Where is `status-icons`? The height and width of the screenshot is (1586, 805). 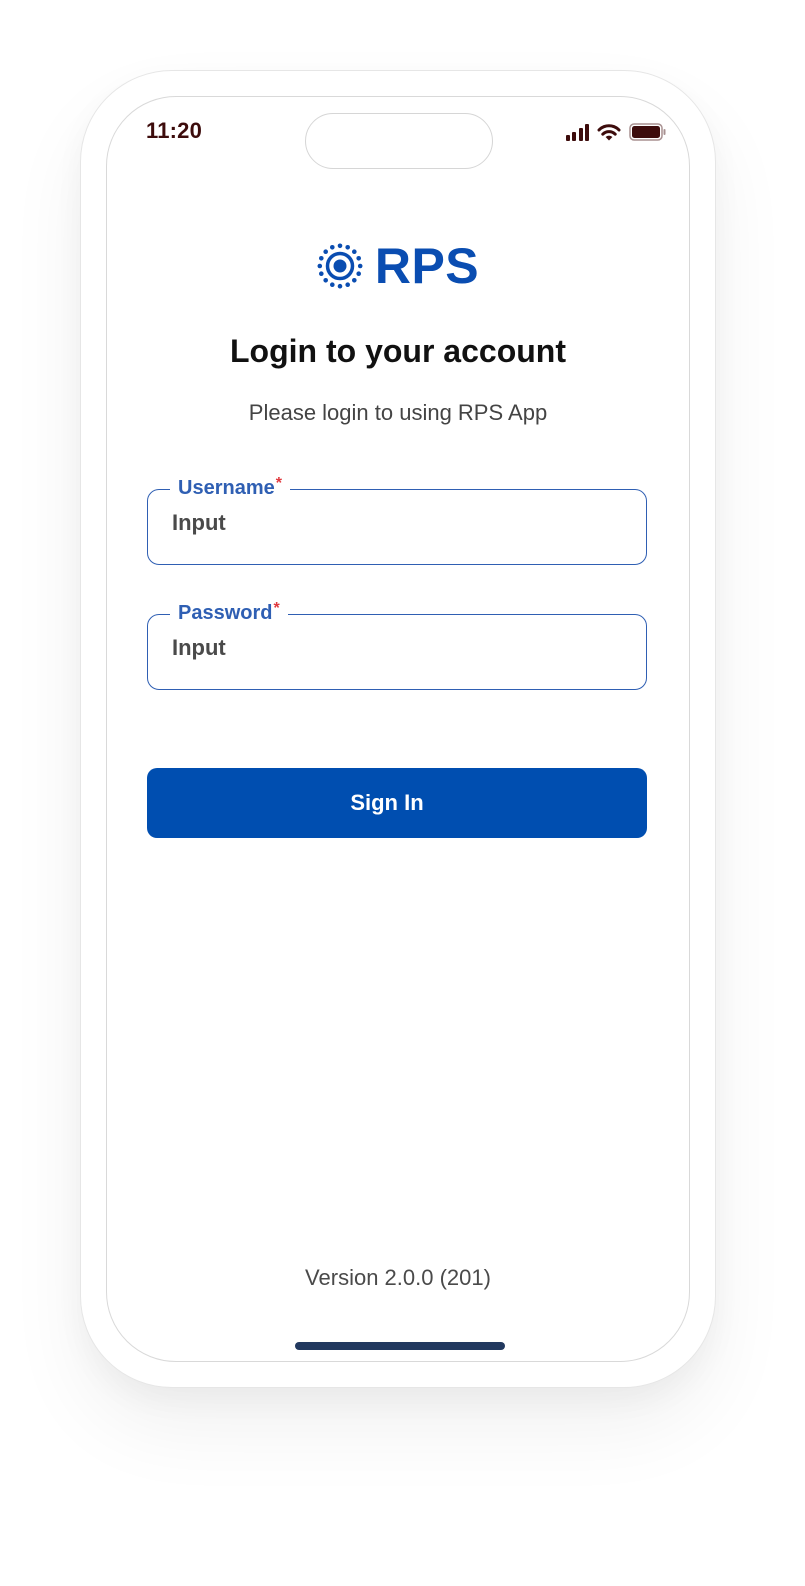 status-icons is located at coordinates (616, 131).